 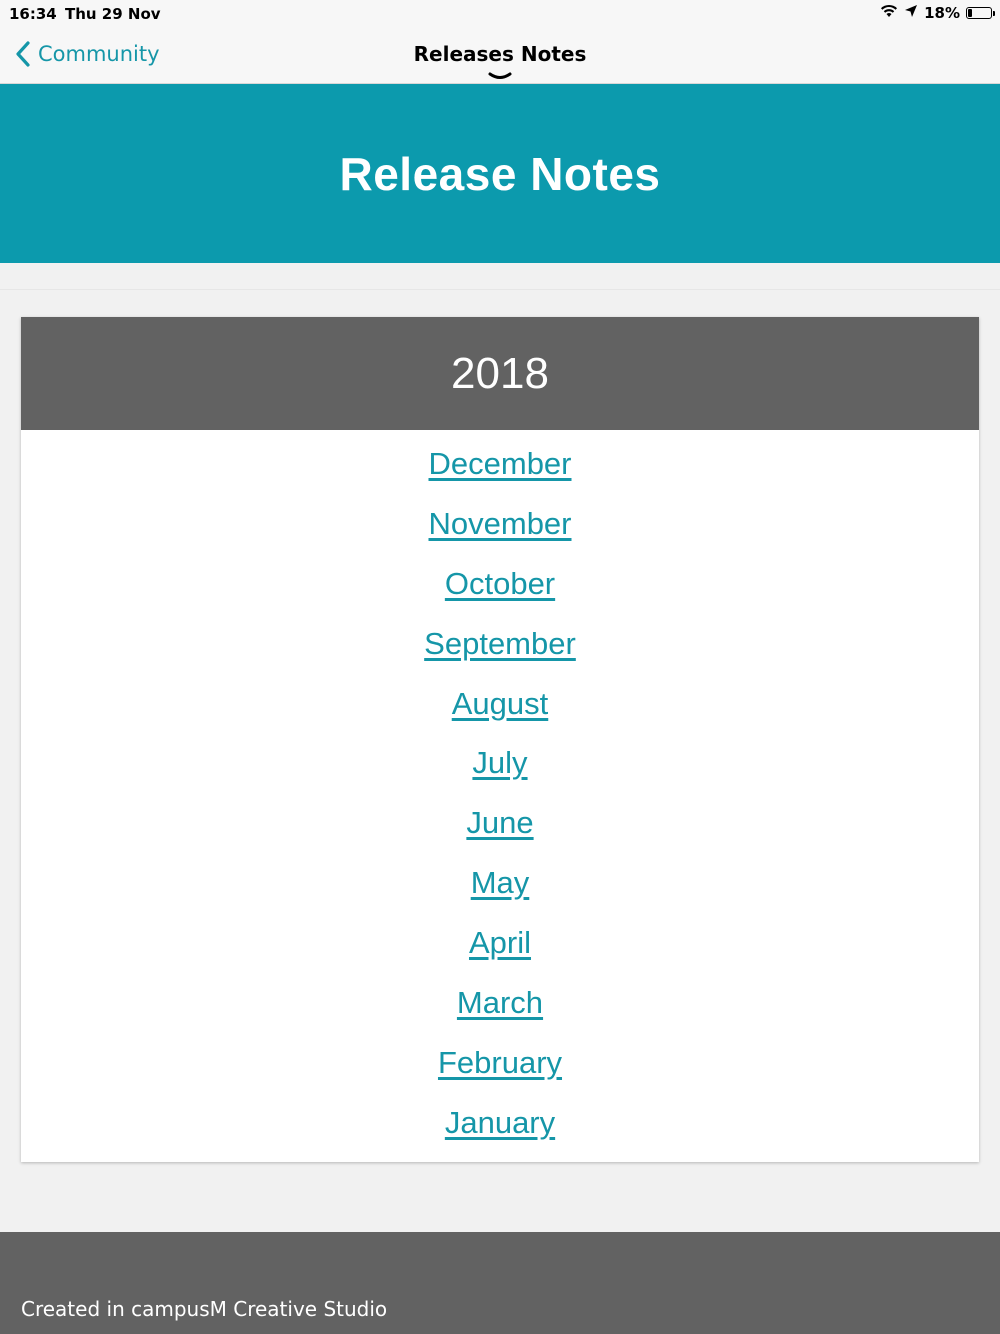 I want to click on month-link-february: February, so click(x=500, y=1062).